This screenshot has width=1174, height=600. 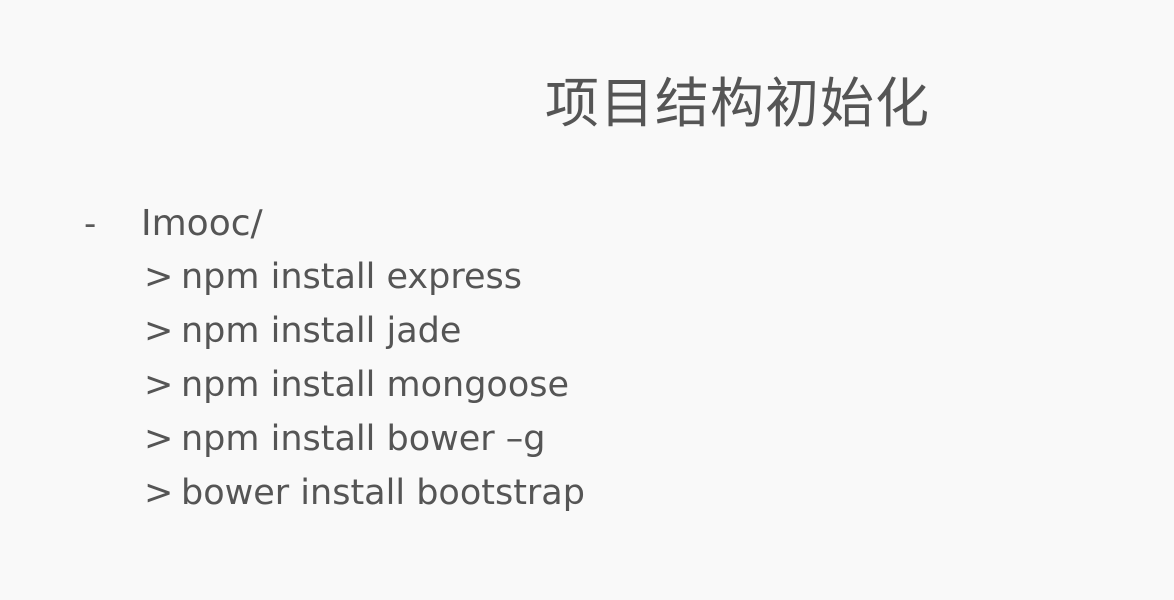 I want to click on command-item: > npm install mongoose, so click(x=364, y=389).